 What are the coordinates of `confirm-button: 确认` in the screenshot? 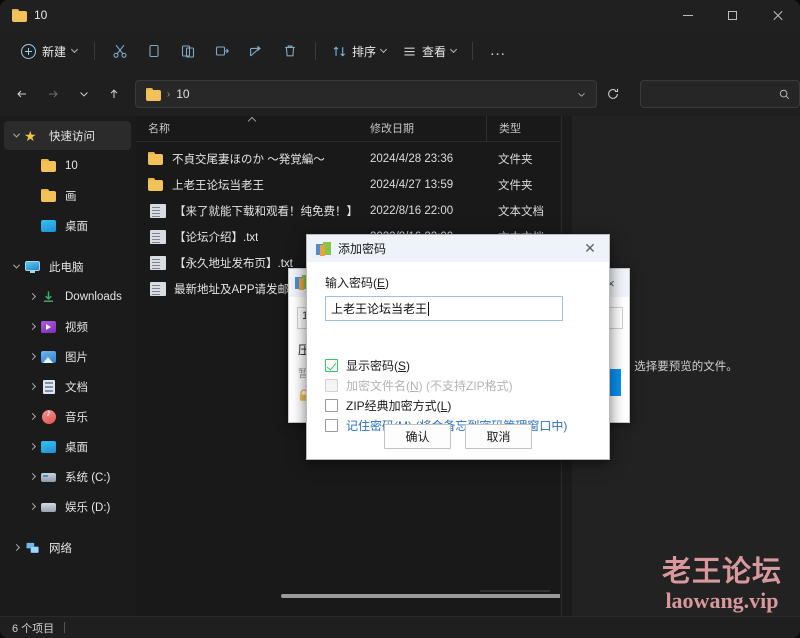 It's located at (417, 436).